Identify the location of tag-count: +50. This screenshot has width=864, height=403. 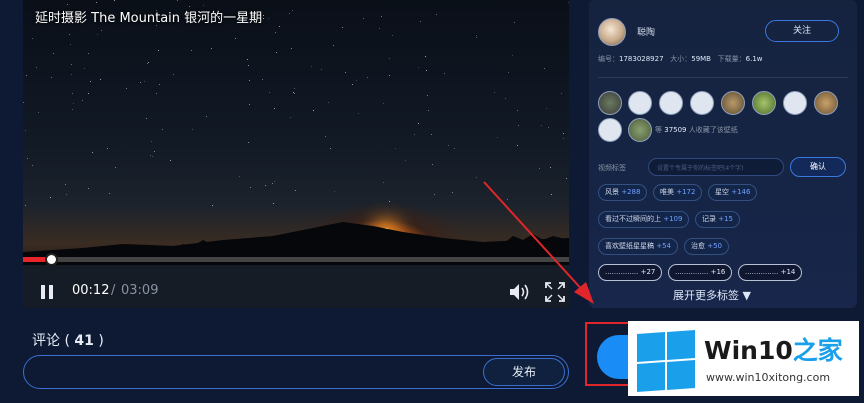
(713, 246).